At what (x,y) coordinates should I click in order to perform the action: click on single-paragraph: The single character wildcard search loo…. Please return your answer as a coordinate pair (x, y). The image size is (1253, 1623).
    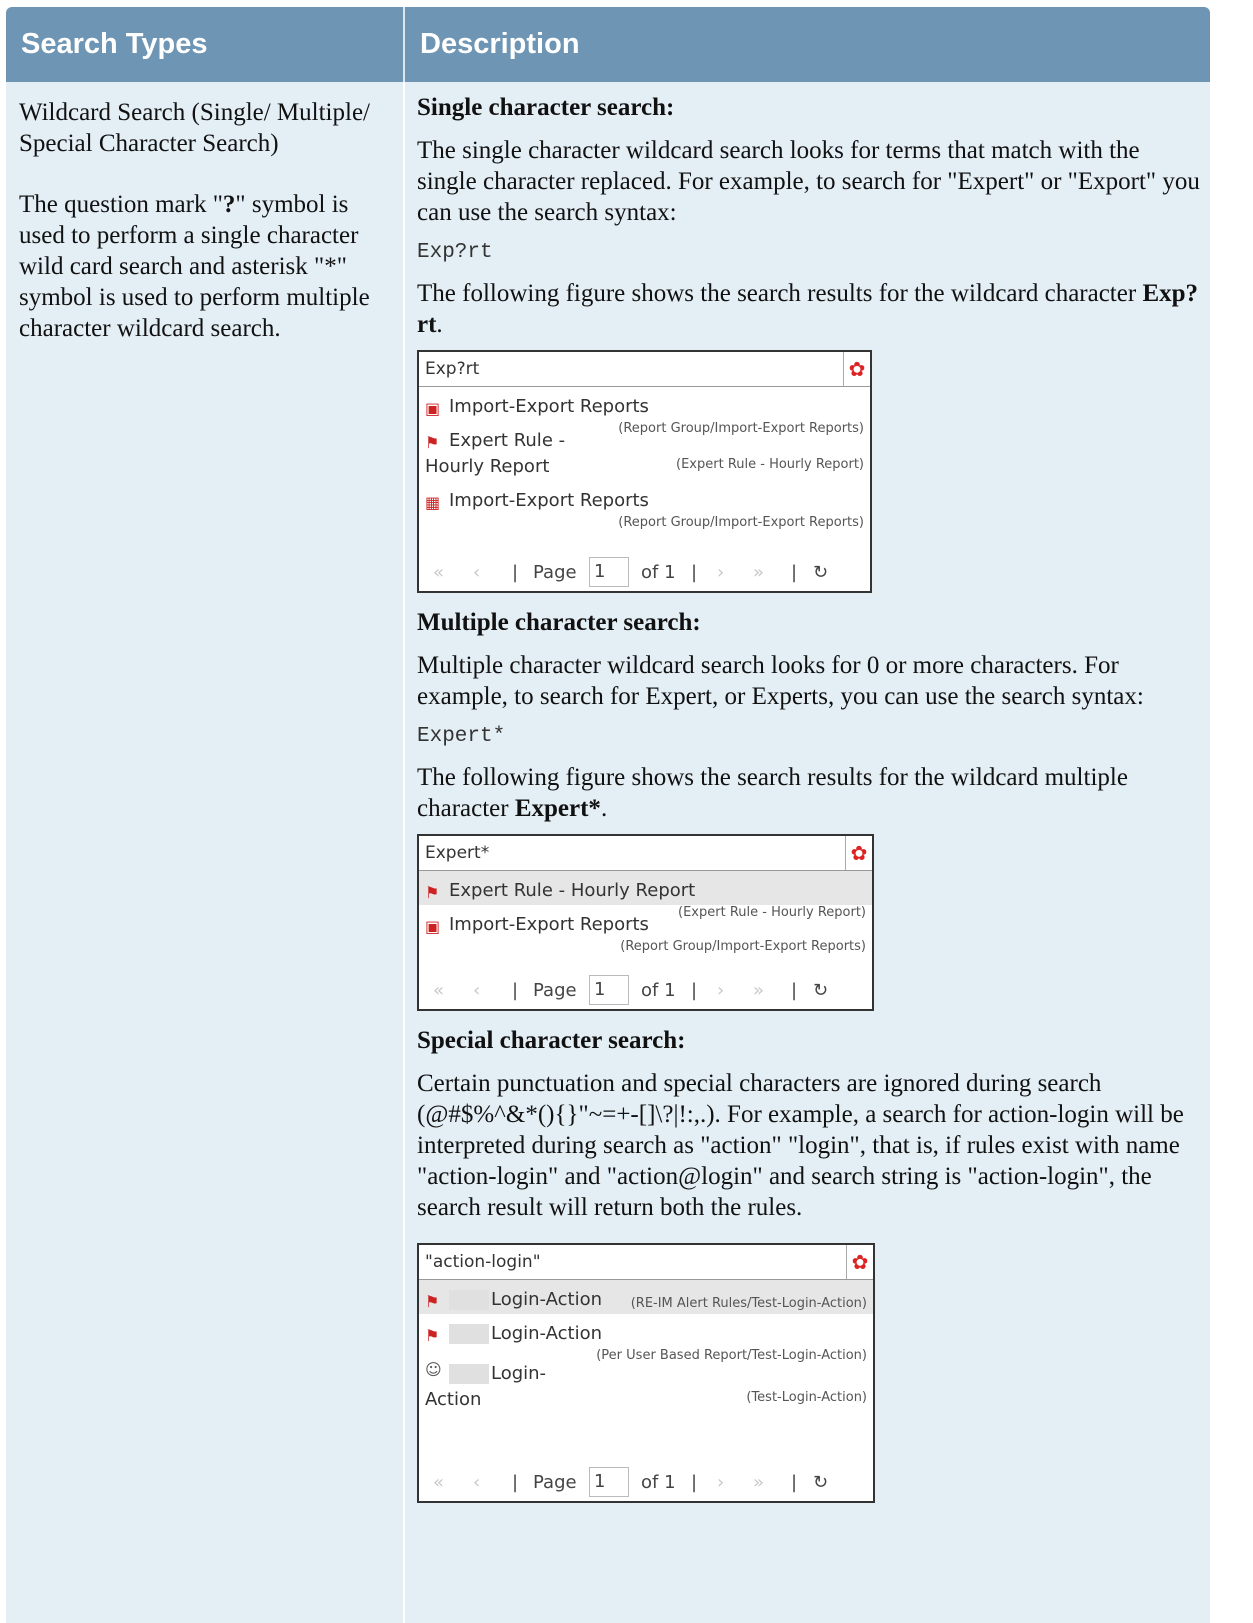
    Looking at the image, I should click on (808, 181).